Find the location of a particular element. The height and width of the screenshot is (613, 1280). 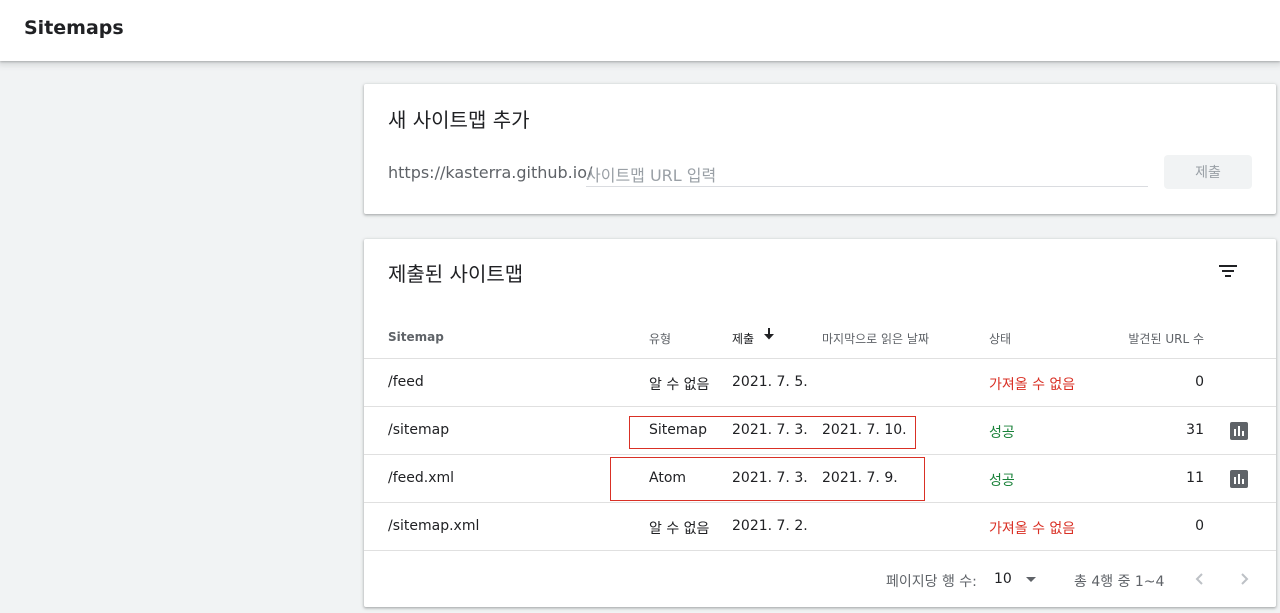

chevron-right-icon is located at coordinates (1245, 579).